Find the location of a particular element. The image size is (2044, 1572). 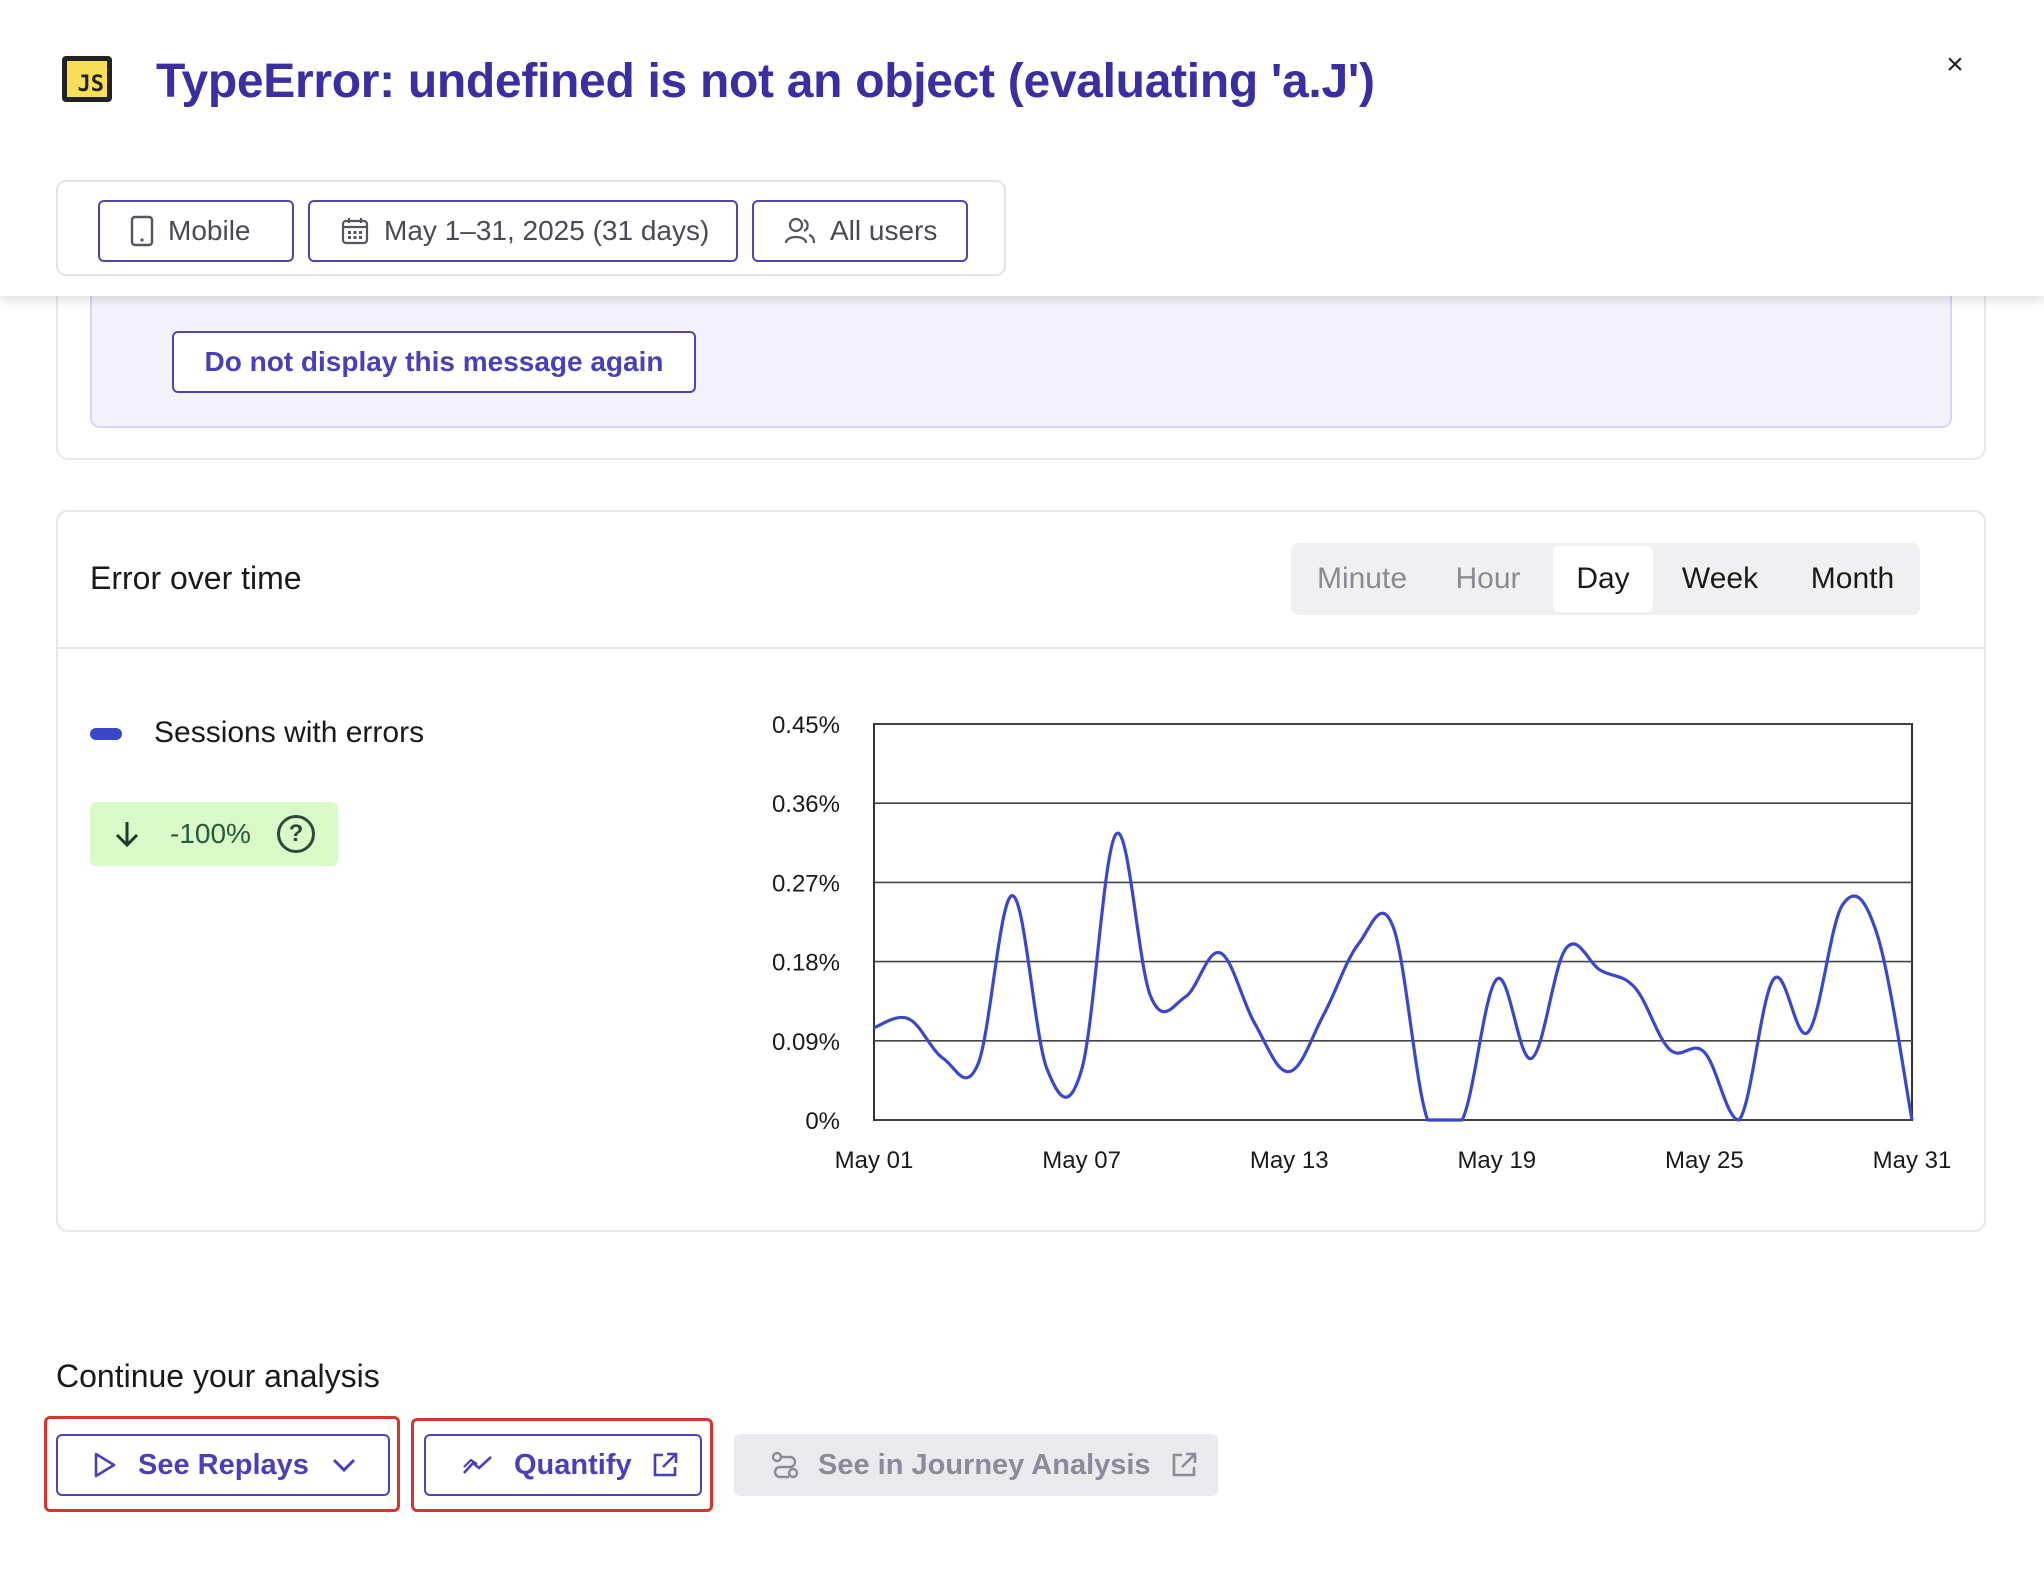

see-replays-label: See Replays is located at coordinates (223, 1464).